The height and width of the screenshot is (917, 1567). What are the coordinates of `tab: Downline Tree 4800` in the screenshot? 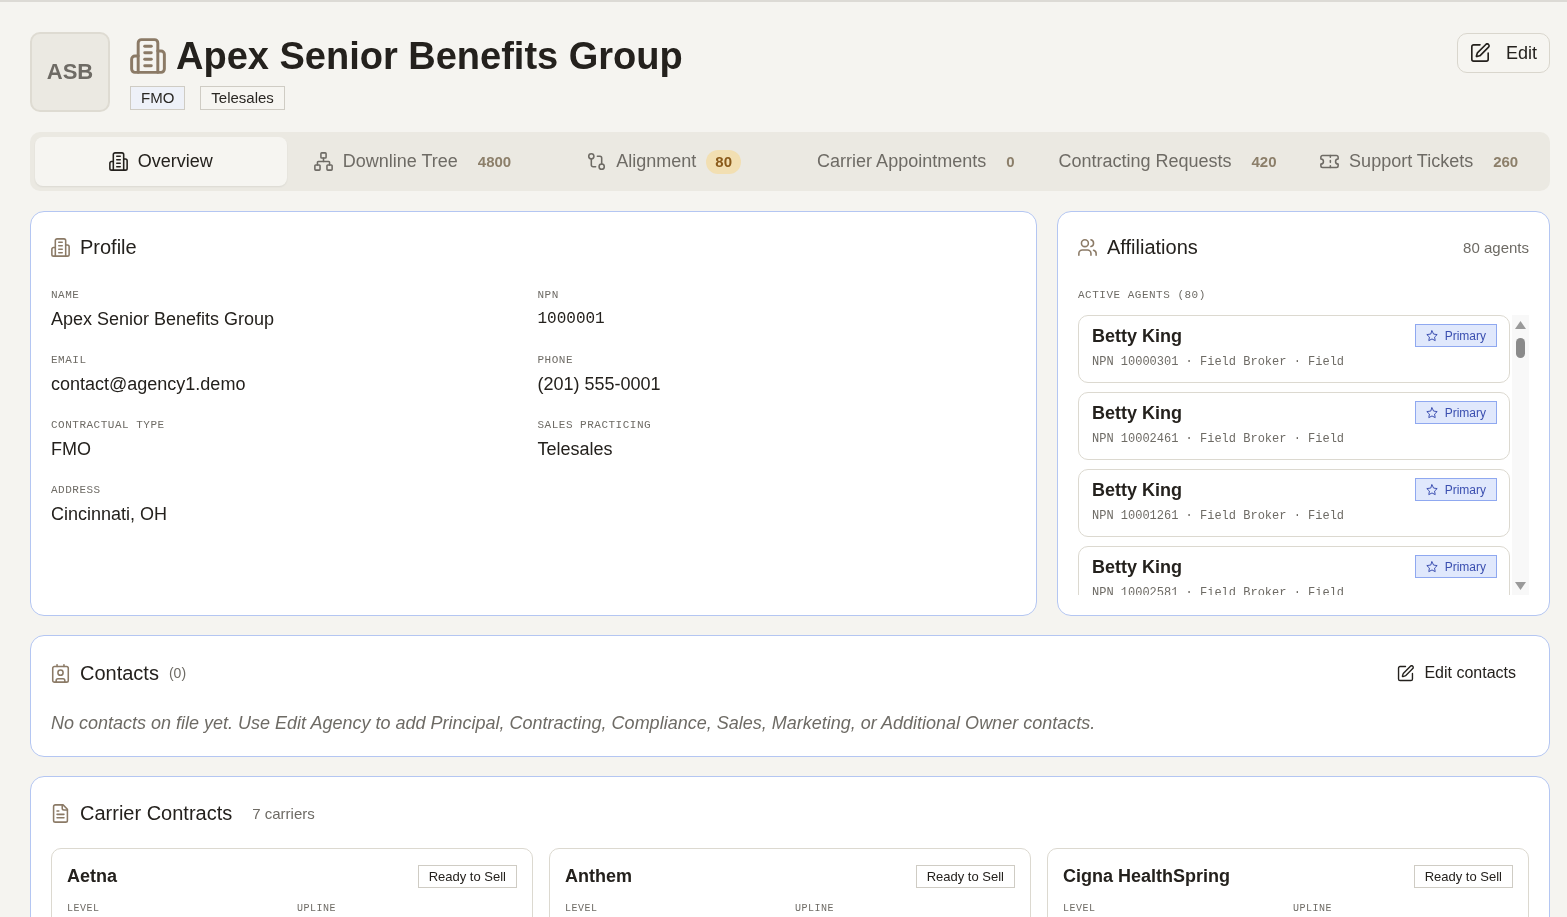 It's located at (412, 161).